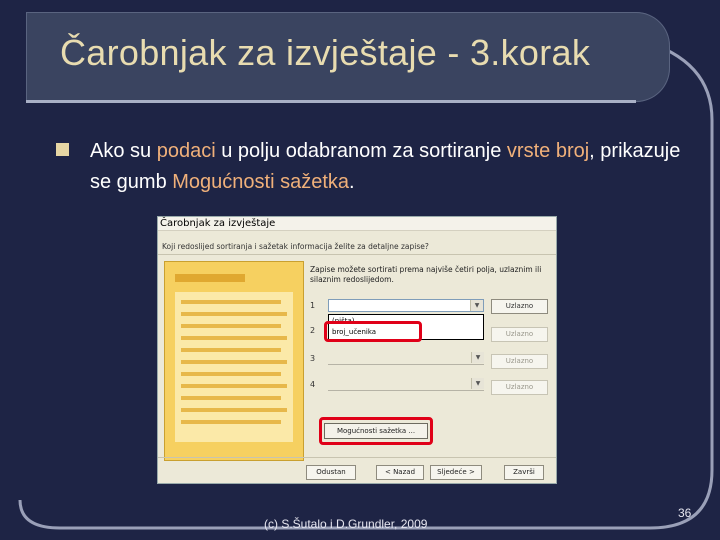 This screenshot has width=720, height=540. Describe the element at coordinates (685, 513) in the screenshot. I see `page-number: 36` at that location.